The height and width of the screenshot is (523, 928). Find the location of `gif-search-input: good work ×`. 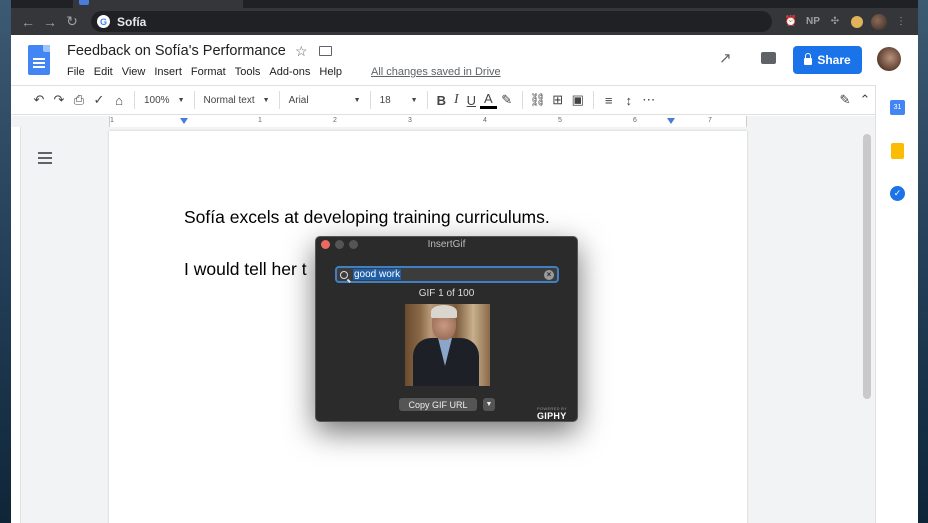

gif-search-input: good work × is located at coordinates (447, 274).